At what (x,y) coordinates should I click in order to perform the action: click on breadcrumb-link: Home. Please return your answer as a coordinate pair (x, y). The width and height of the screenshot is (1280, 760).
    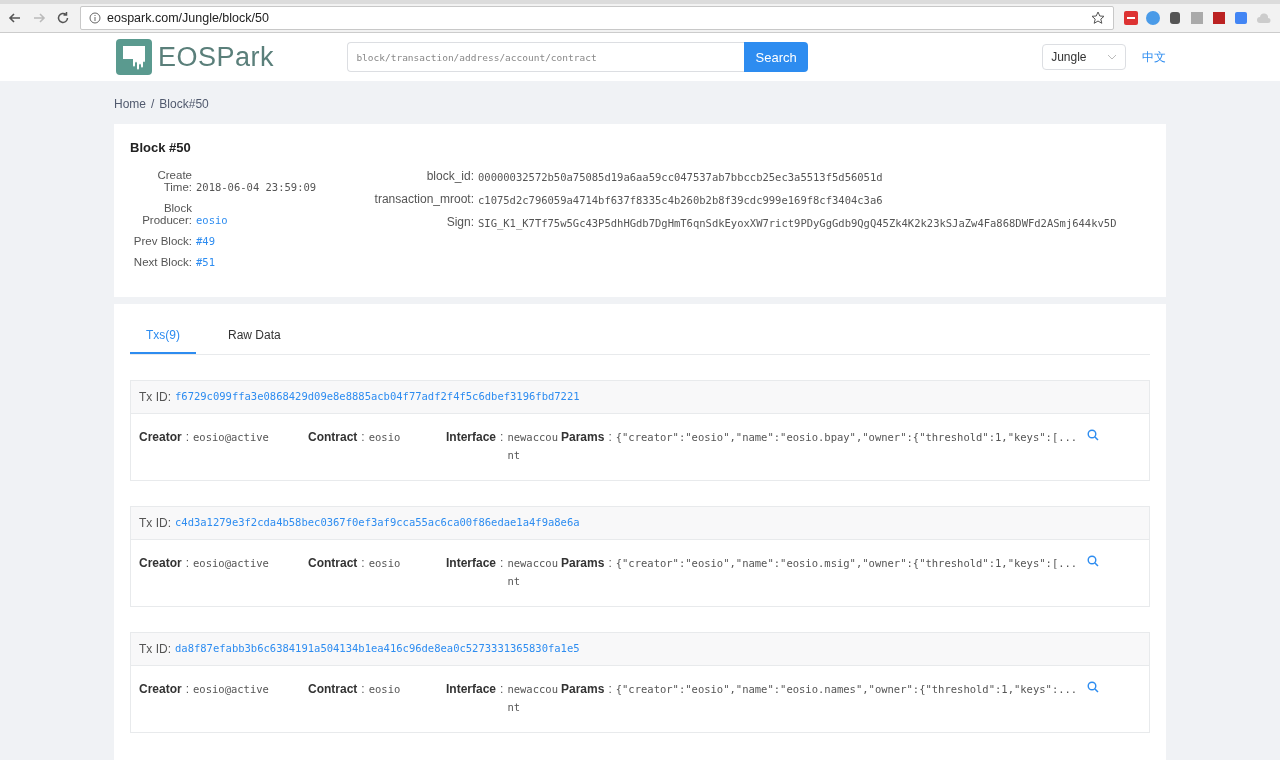
    Looking at the image, I should click on (130, 104).